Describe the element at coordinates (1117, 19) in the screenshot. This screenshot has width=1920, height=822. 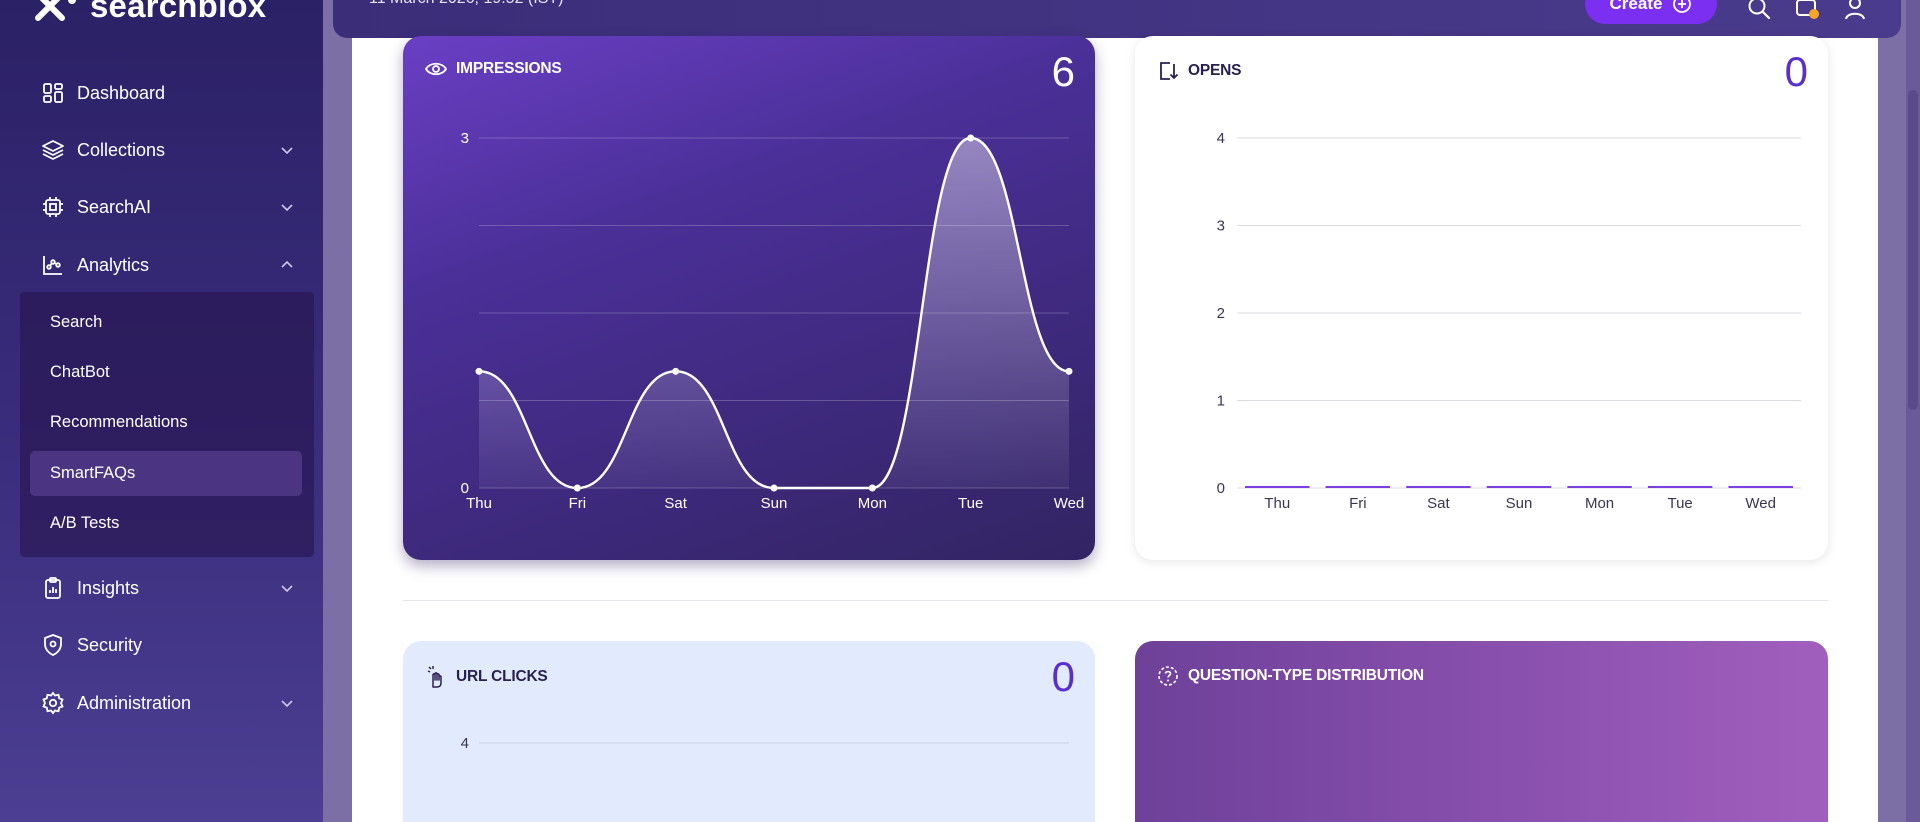
I see `topbar: 11 March 2026, 19:52 (IST) Create` at that location.